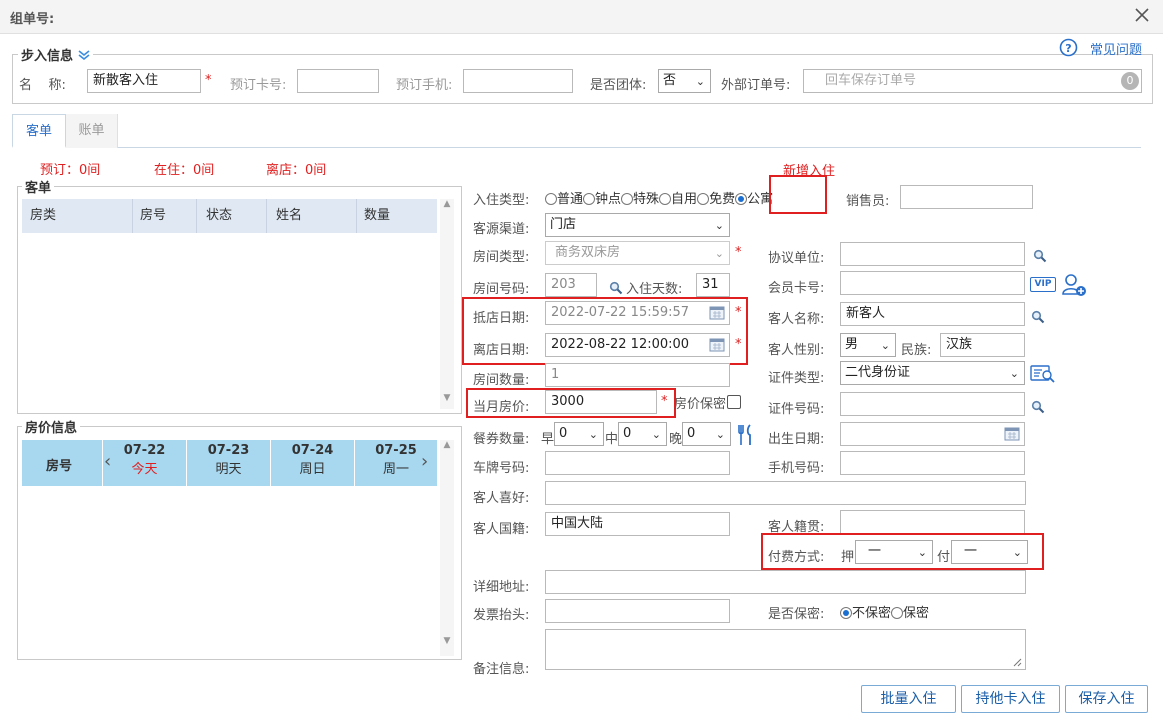  I want to click on radio-apartment: 公寓, so click(754, 199).